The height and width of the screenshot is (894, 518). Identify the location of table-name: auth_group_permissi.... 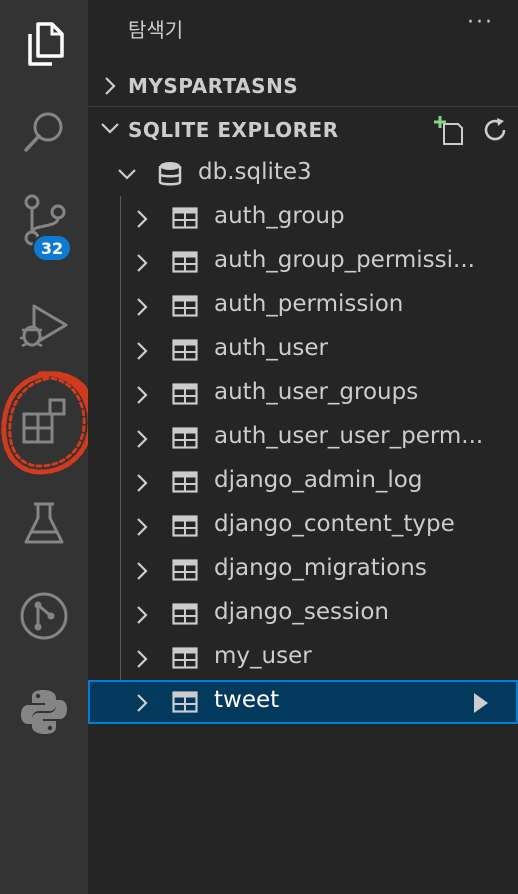
(344, 260).